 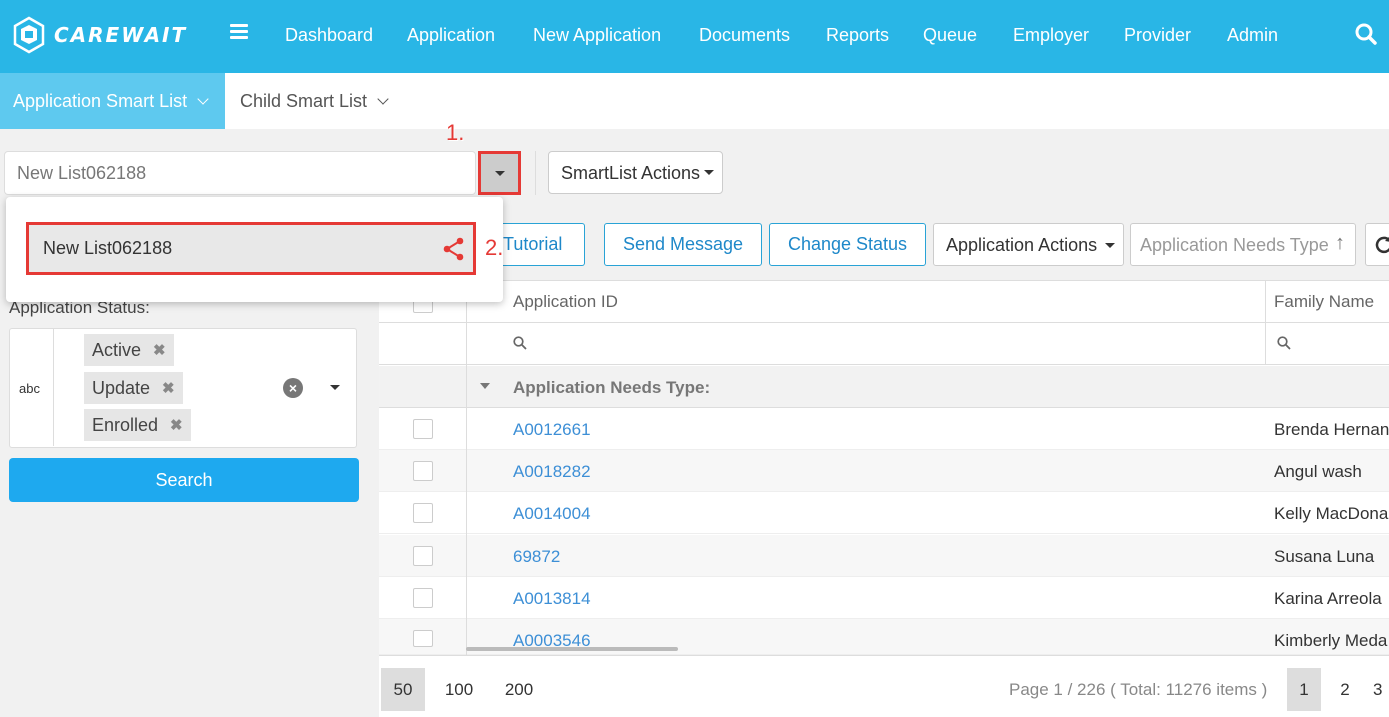 I want to click on family-name-cell: Karina Arreola, so click(x=1328, y=598).